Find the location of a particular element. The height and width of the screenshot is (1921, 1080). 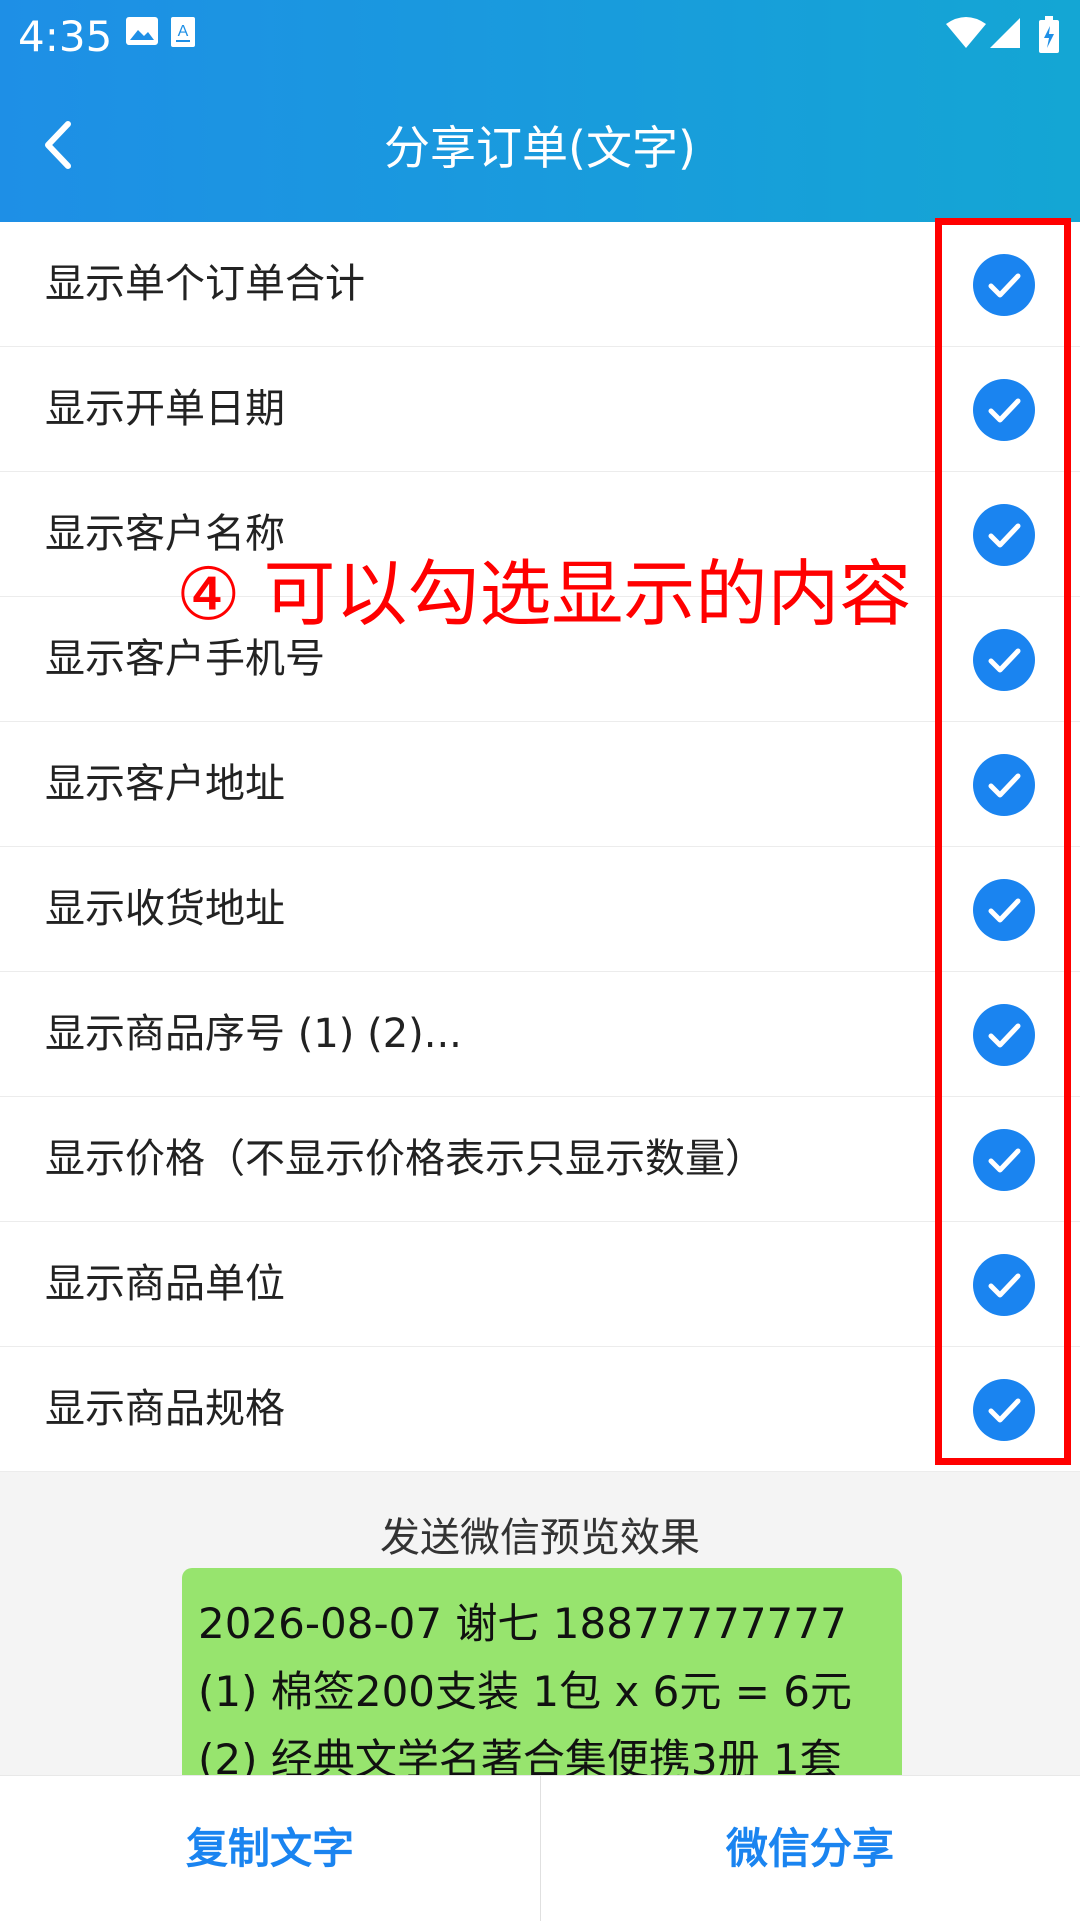

option-label: 显示收货地址 is located at coordinates (165, 909).